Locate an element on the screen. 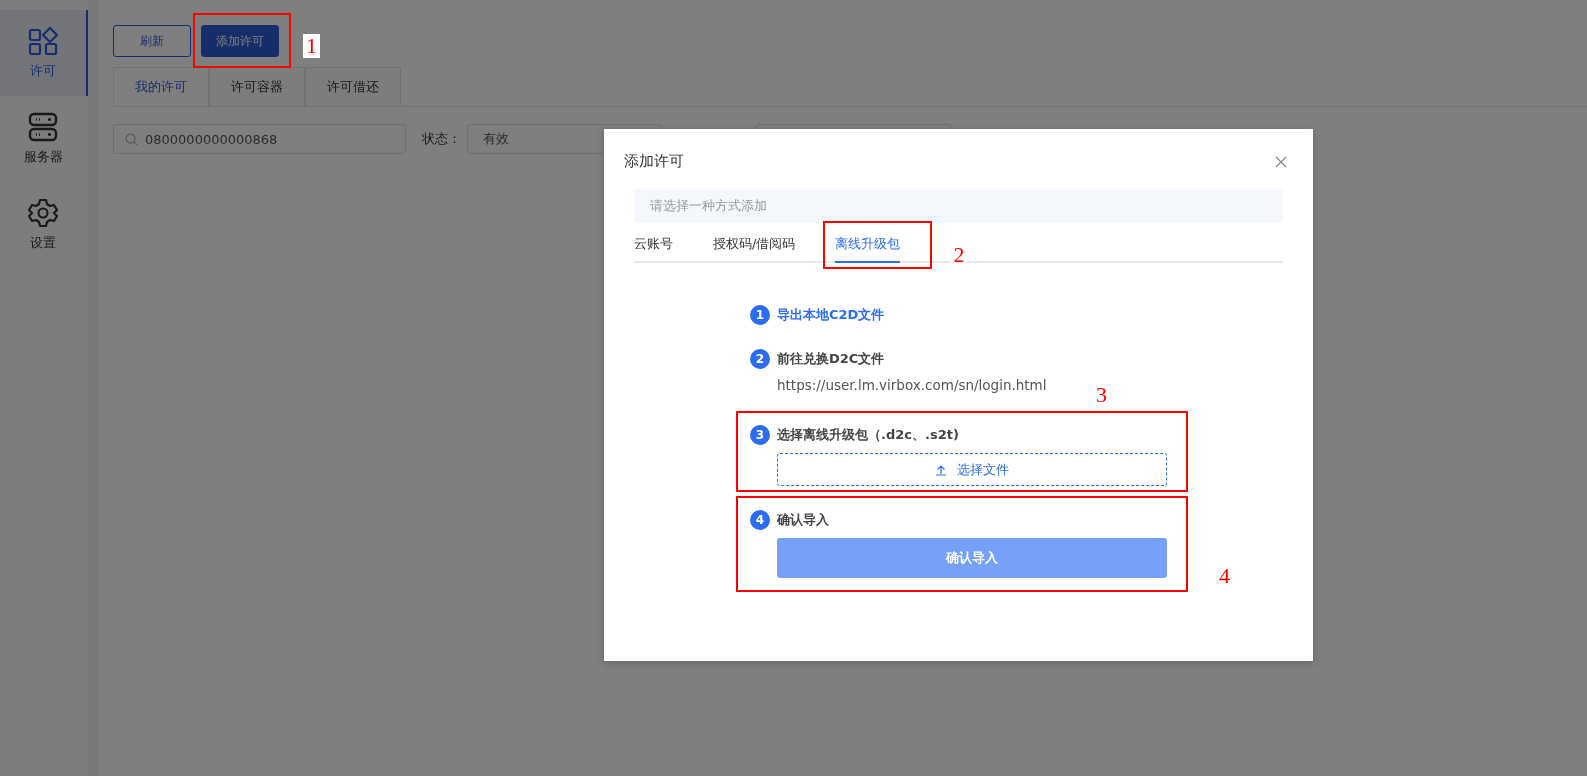 The height and width of the screenshot is (776, 1587). tab: 我的许可 is located at coordinates (161, 86).